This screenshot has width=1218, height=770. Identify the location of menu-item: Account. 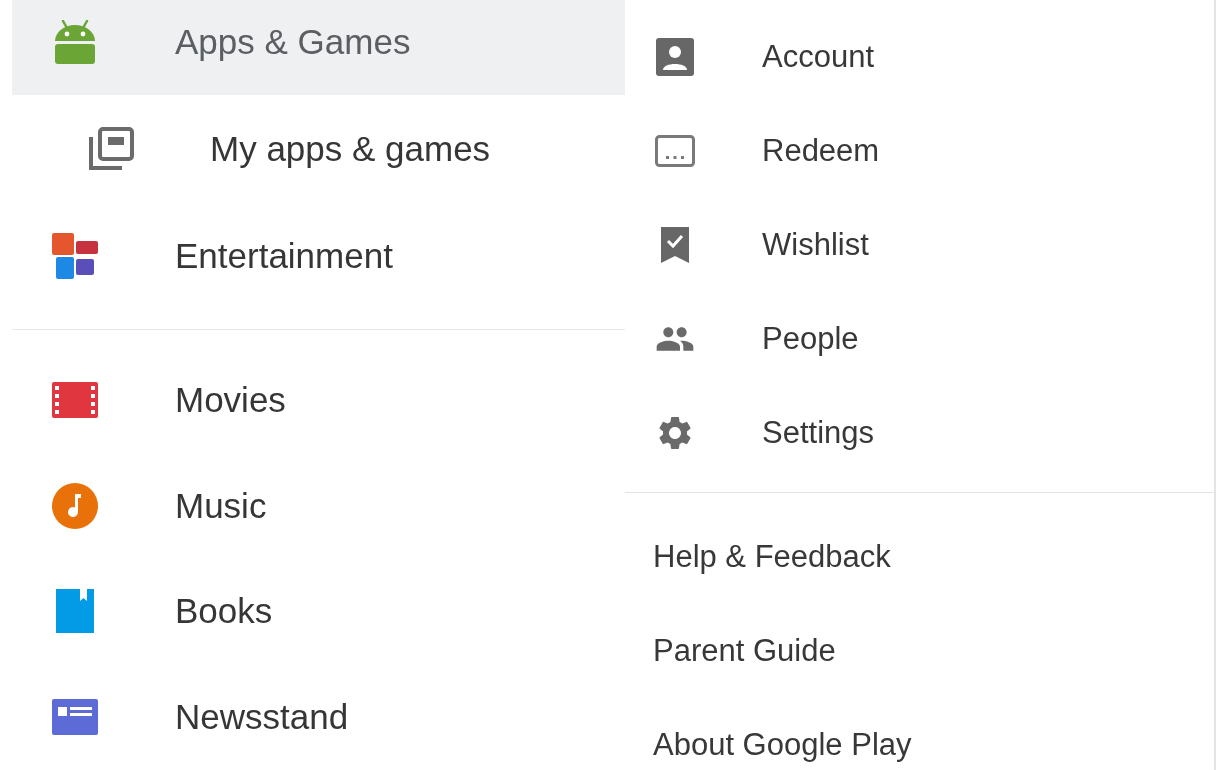
(919, 57).